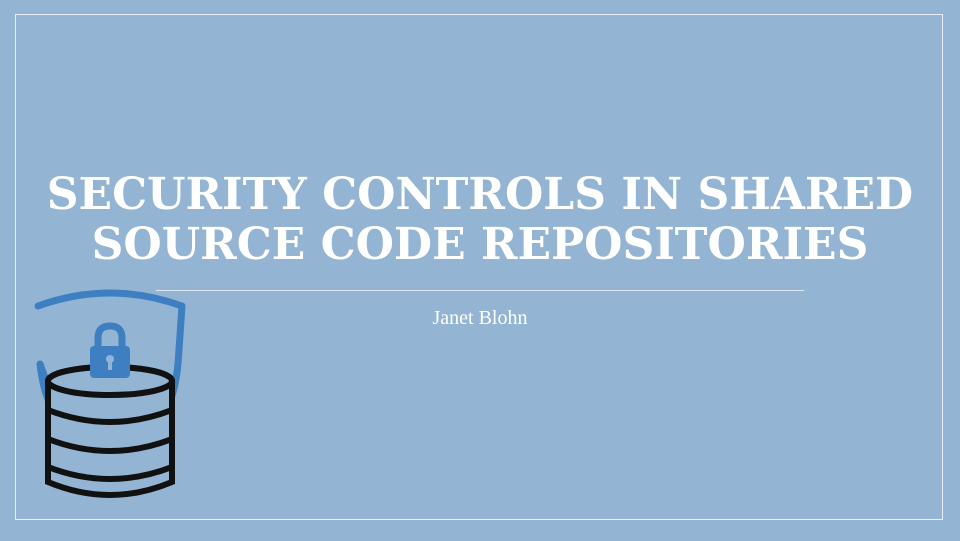 The image size is (960, 541). I want to click on title-divider, so click(480, 290).